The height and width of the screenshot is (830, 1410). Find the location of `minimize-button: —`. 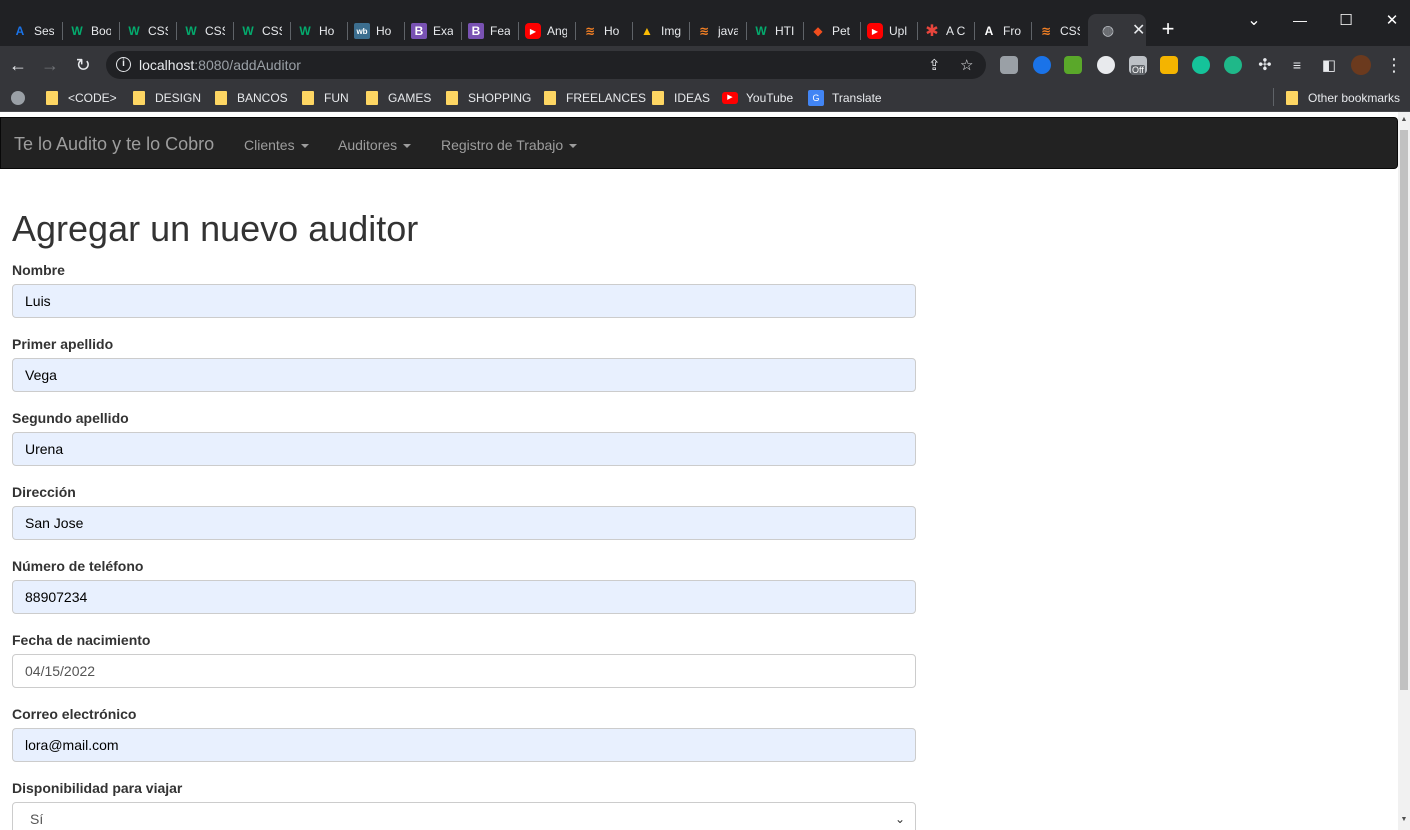

minimize-button: — is located at coordinates (1300, 20).